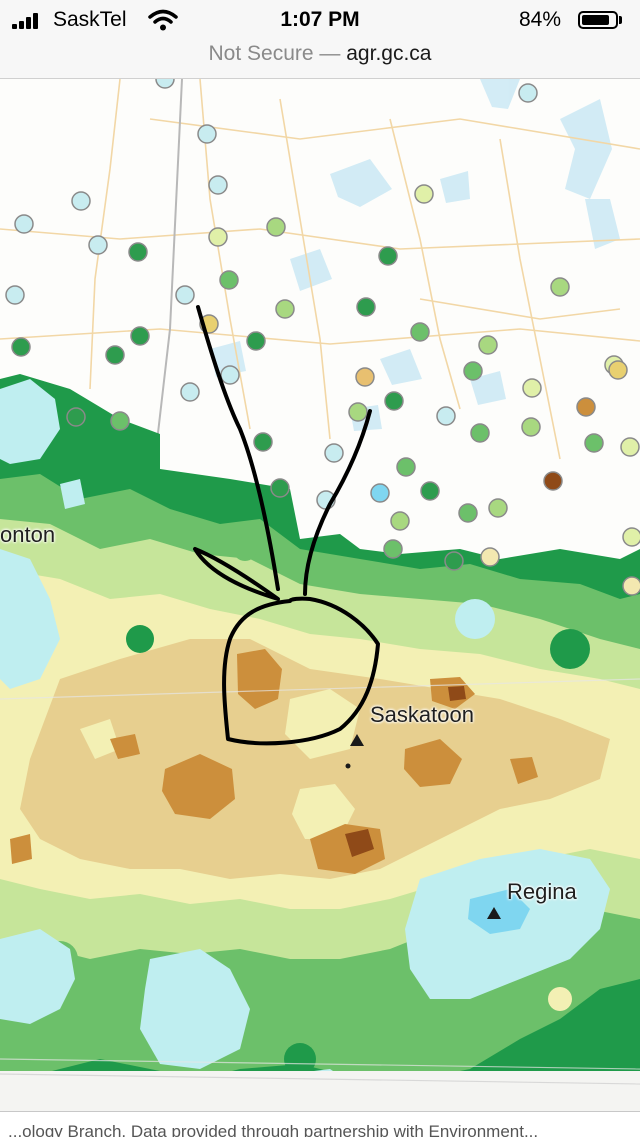 This screenshot has width=640, height=1137. What do you see at coordinates (320, 1091) in the screenshot?
I see `map-outer-margin` at bounding box center [320, 1091].